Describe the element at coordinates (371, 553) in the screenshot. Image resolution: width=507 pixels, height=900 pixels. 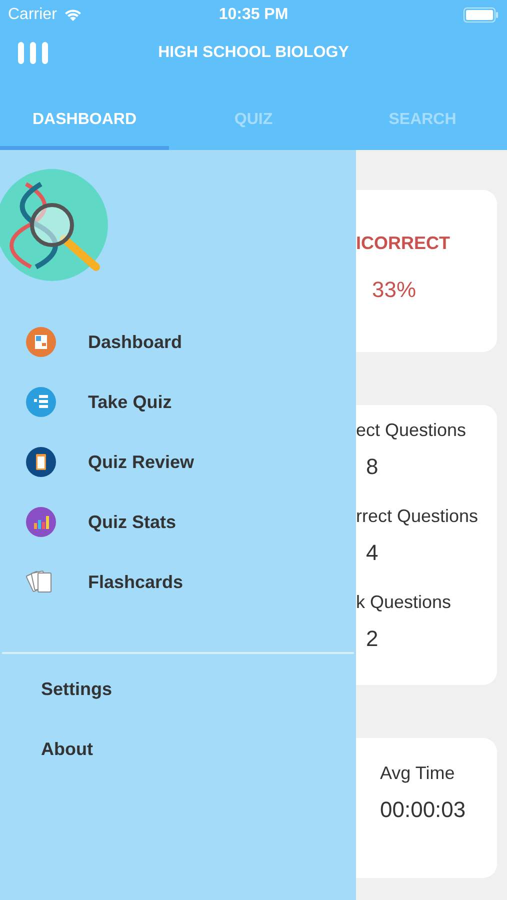
I see `stat-value: 4` at that location.